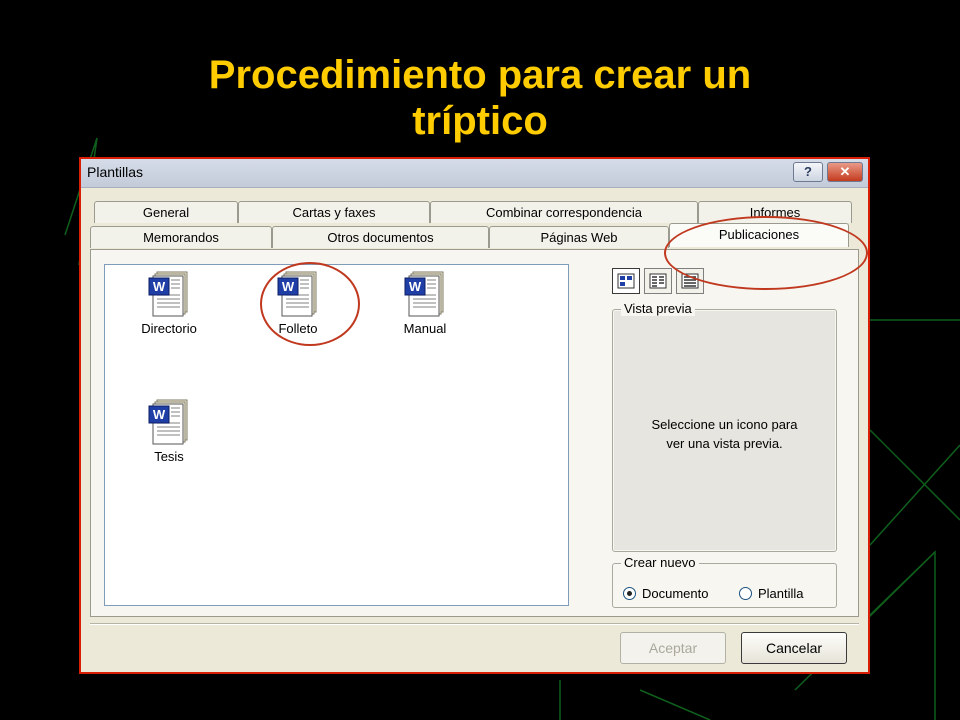 The width and height of the screenshot is (960, 720). Describe the element at coordinates (334, 212) in the screenshot. I see `tab-cartas-y-faxes: Cartas y faxes` at that location.